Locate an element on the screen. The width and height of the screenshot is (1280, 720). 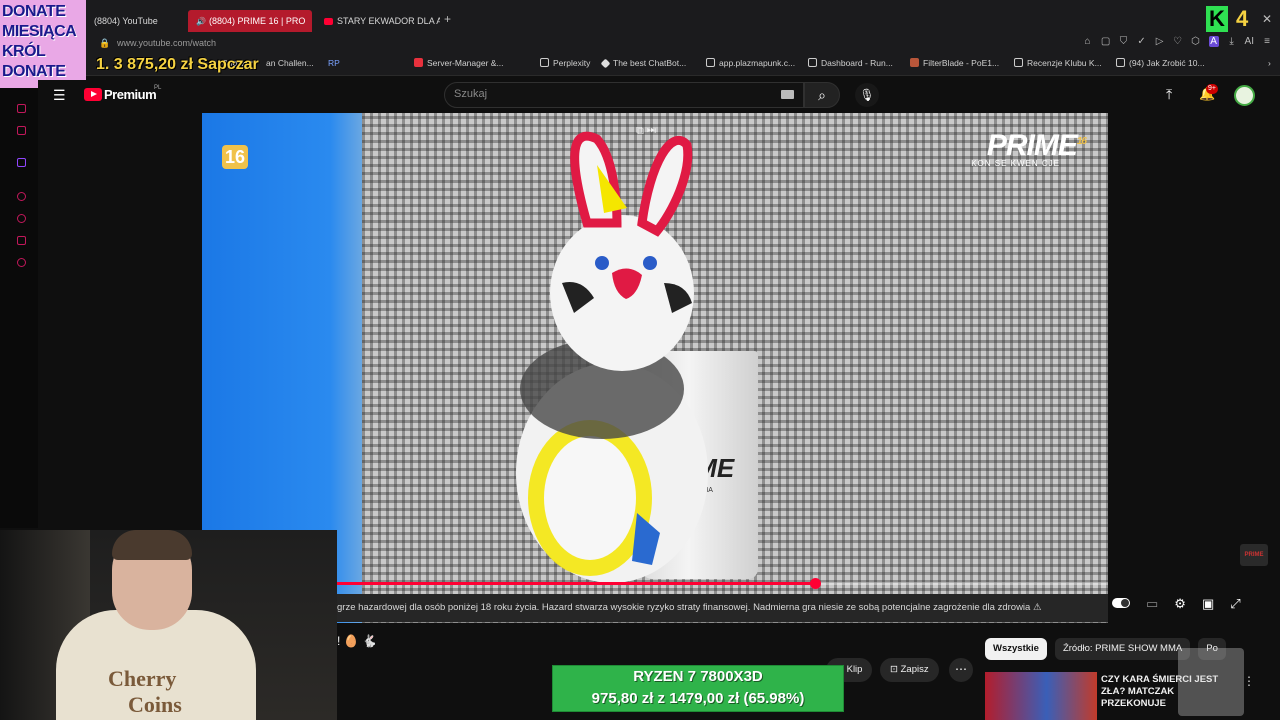
hamburger-menu-icon: ☰ is located at coordinates (59, 95).